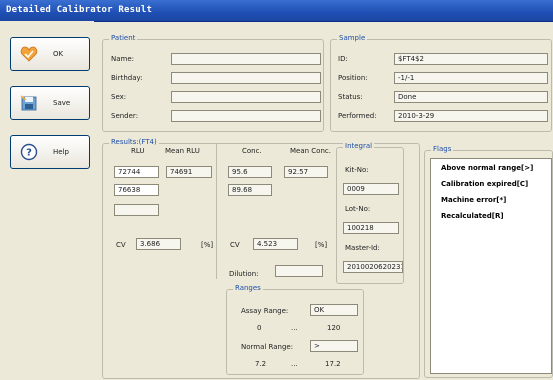 The image size is (553, 380). What do you see at coordinates (306, 172) in the screenshot?
I see `mean-conc-field: 92.57` at bounding box center [306, 172].